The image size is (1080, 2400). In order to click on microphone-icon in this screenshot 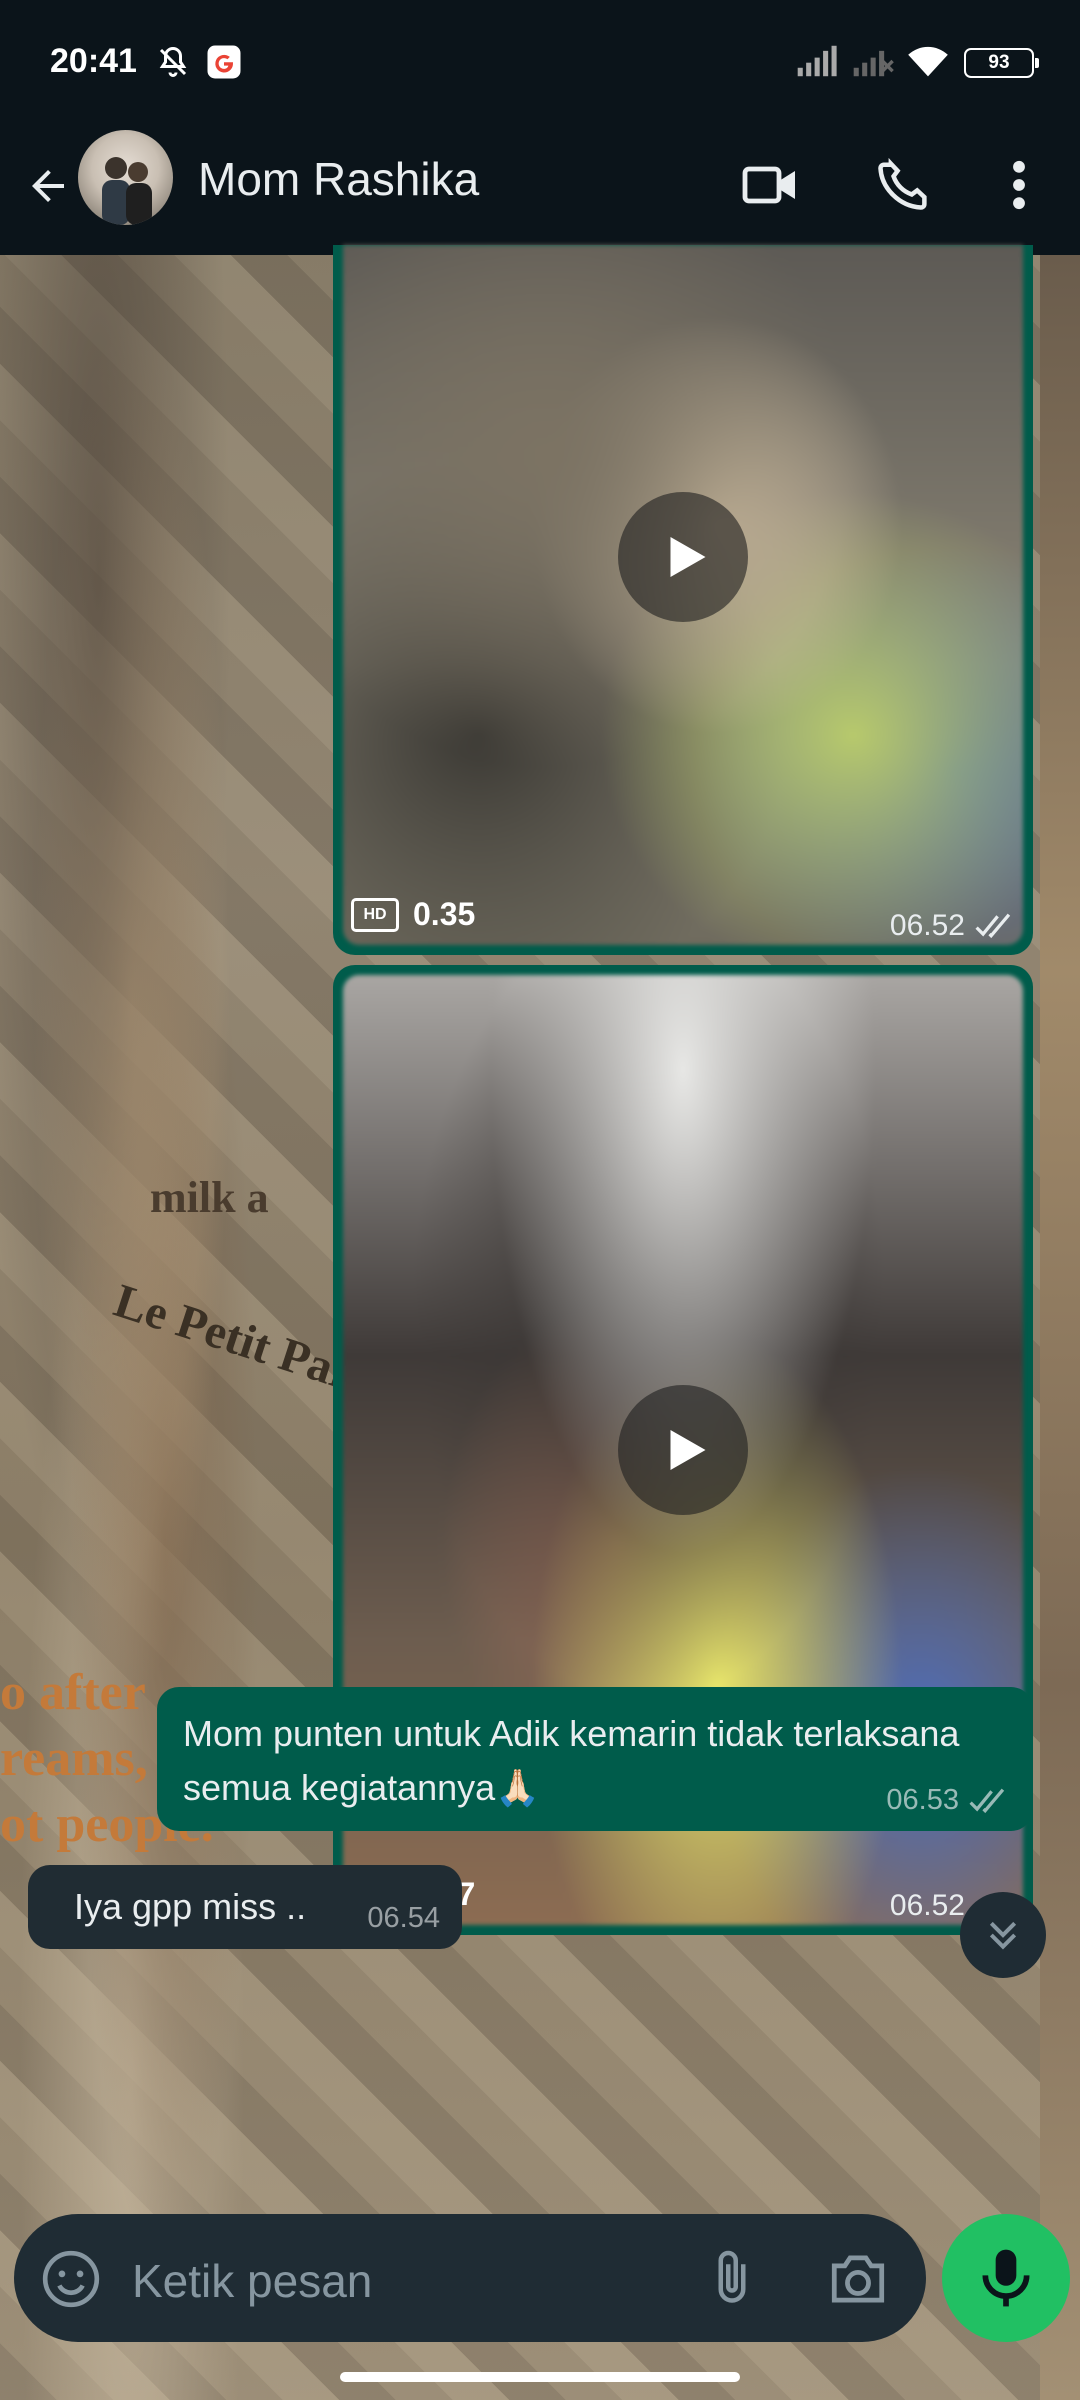, I will do `click(1006, 2278)`.